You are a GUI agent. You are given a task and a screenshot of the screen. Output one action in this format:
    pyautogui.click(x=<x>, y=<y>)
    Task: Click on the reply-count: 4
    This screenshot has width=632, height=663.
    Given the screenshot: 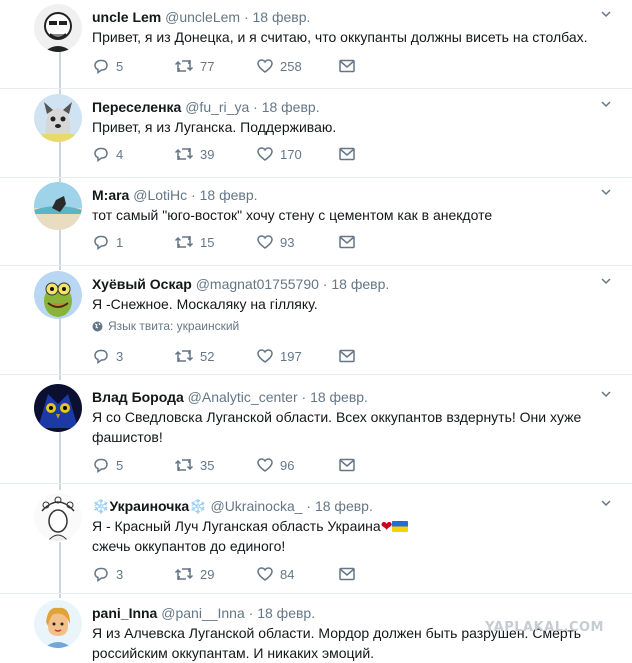 What is the action you would take?
    pyautogui.click(x=120, y=154)
    